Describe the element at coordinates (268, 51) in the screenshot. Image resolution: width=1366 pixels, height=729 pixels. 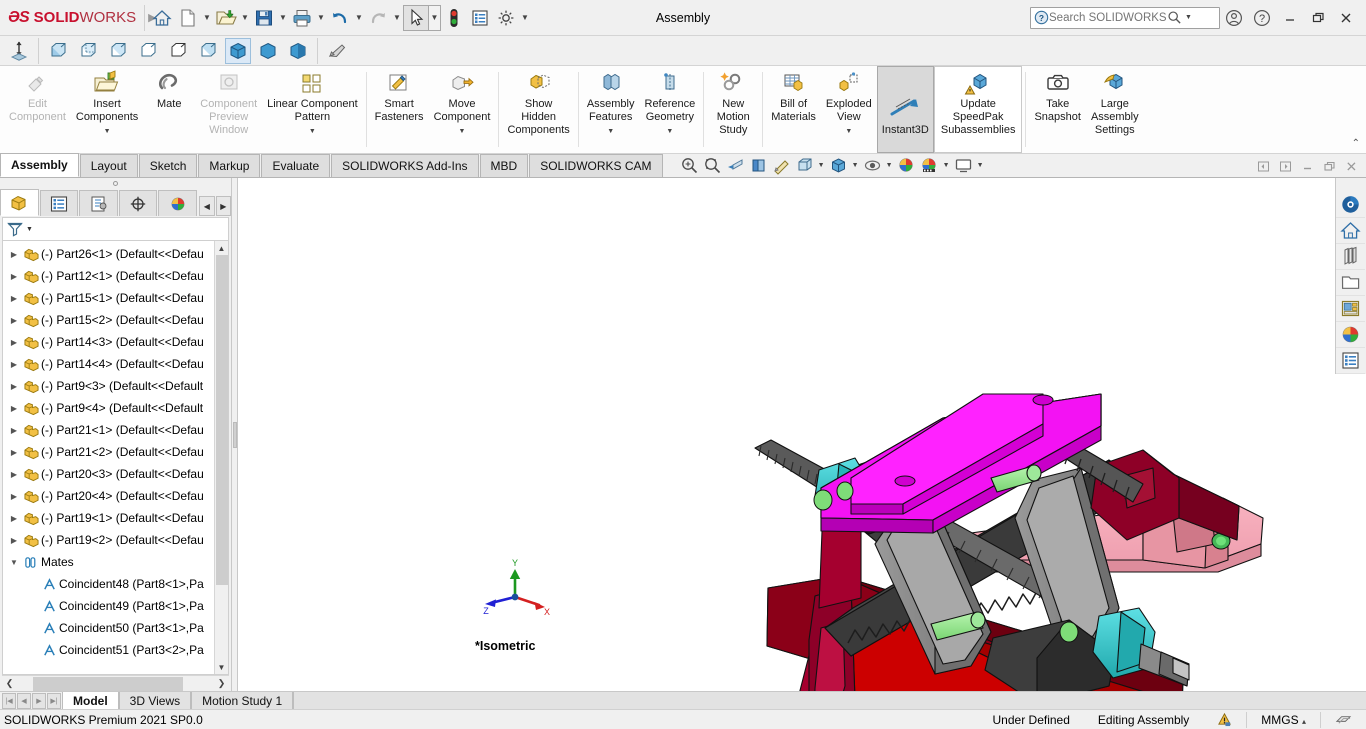
I see `shaded-icon` at that location.